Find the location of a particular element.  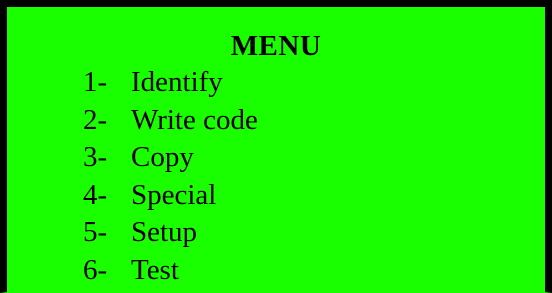

menu-item-number: 6- is located at coordinates (95, 269).